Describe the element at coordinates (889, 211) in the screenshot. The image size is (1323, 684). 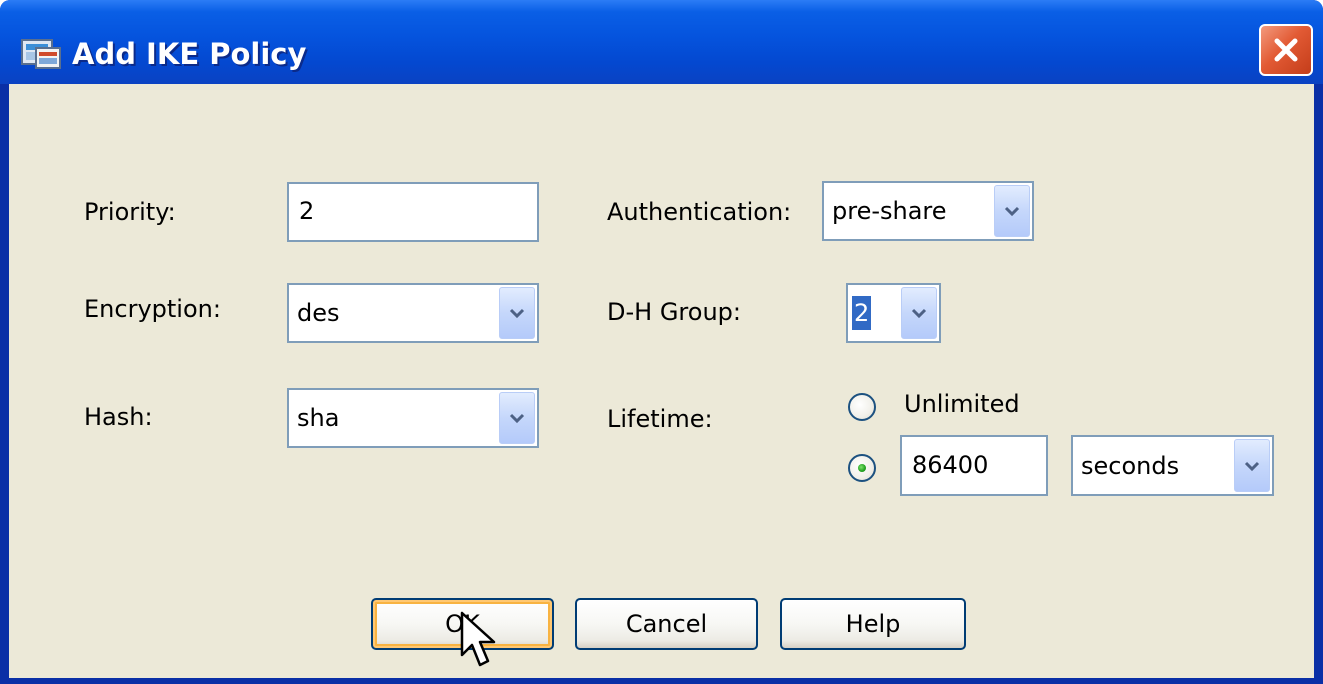
I see `authentication-value: pre-share` at that location.